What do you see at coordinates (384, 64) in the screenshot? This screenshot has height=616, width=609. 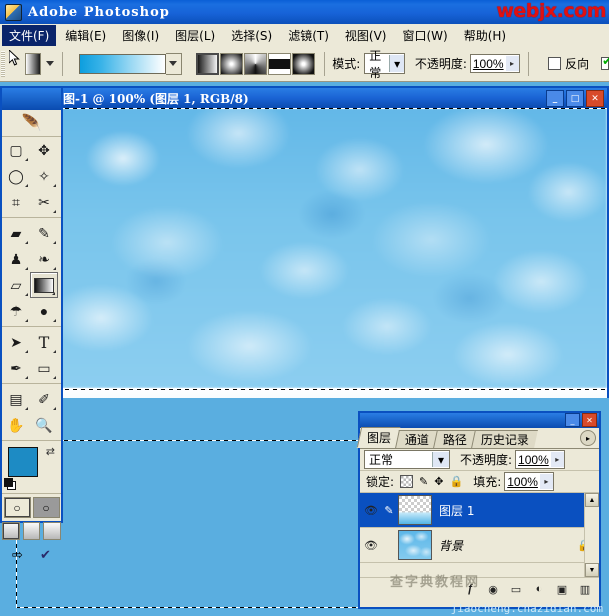 I see `blend-mode-select: 正常 ▾` at bounding box center [384, 64].